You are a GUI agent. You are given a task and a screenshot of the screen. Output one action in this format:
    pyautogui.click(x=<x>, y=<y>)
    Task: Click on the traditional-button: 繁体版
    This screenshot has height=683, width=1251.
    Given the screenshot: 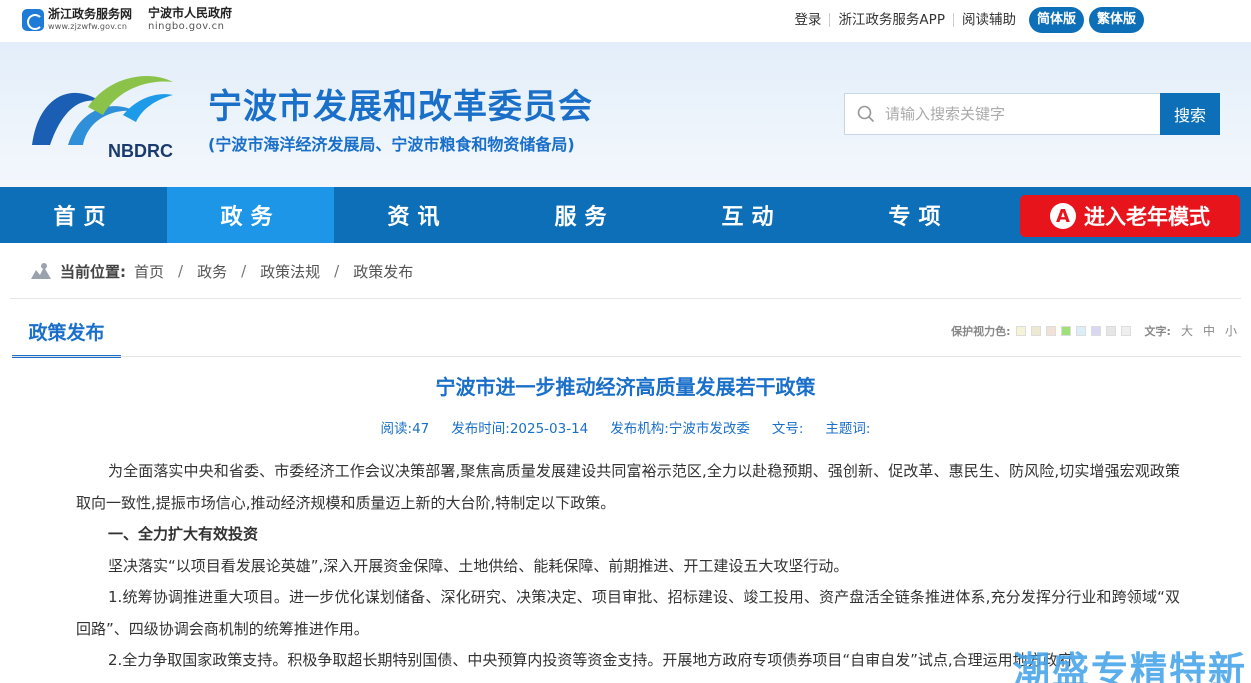 What is the action you would take?
    pyautogui.click(x=1116, y=20)
    